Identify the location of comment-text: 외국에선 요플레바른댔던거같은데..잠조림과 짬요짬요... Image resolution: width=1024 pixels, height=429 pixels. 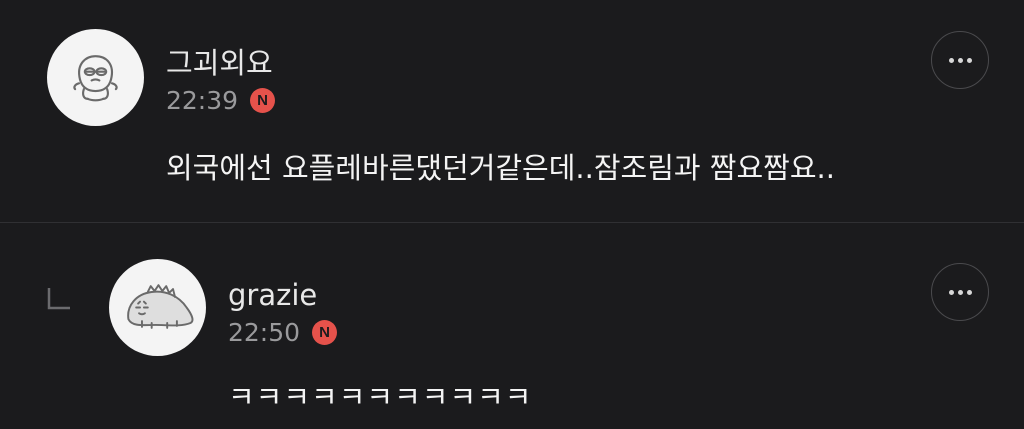
(500, 168).